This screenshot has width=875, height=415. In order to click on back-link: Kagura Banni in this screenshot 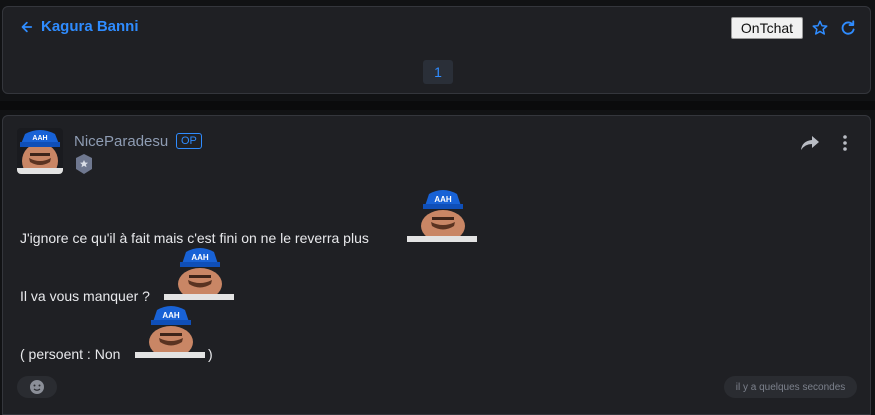, I will do `click(79, 26)`.